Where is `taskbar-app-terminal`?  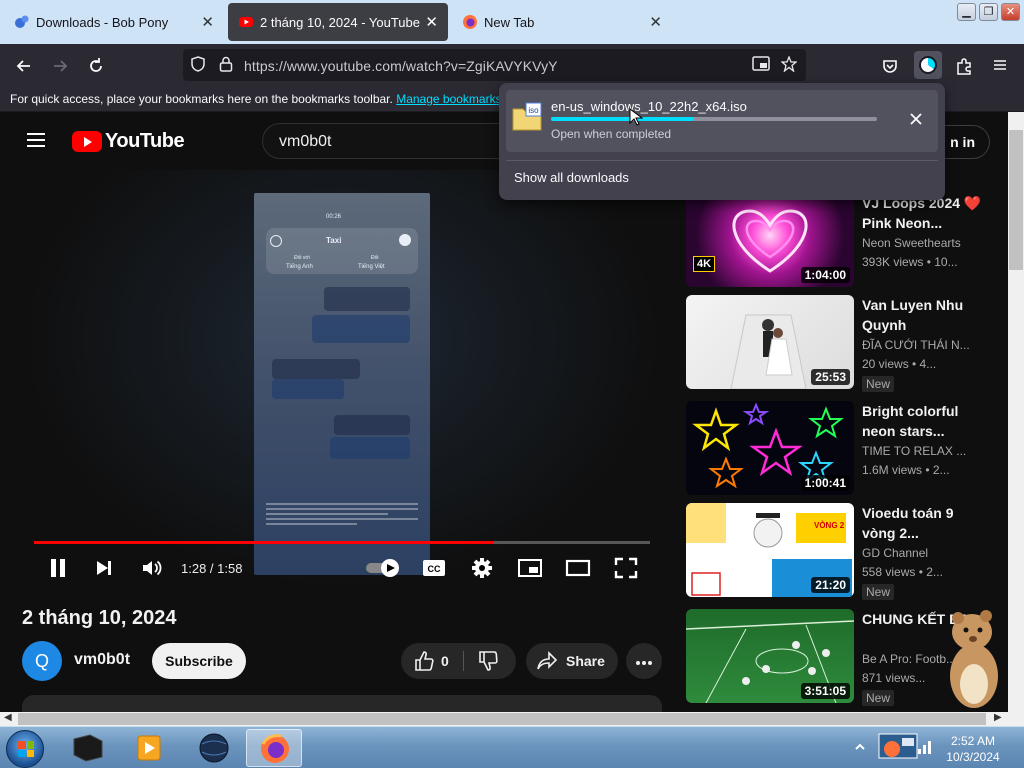
taskbar-app-terminal is located at coordinates (88, 748).